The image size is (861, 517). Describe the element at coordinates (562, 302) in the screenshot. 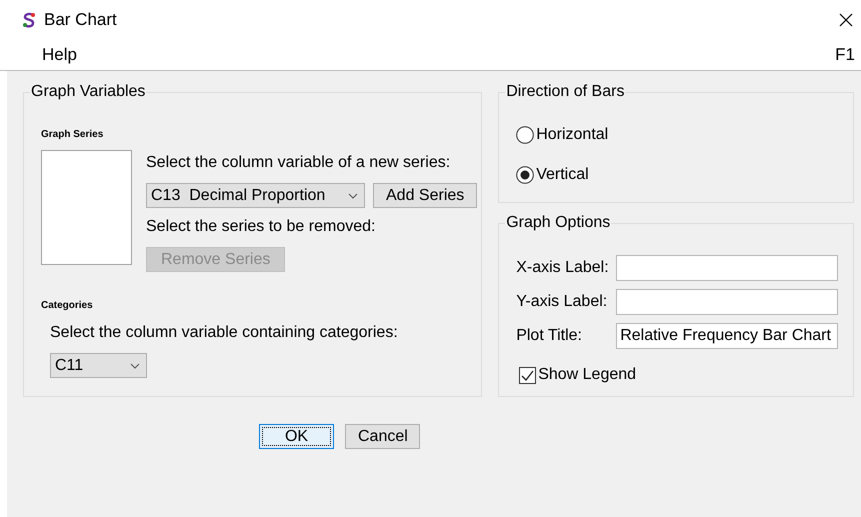

I see `field-label: Y-axis Label:` at that location.